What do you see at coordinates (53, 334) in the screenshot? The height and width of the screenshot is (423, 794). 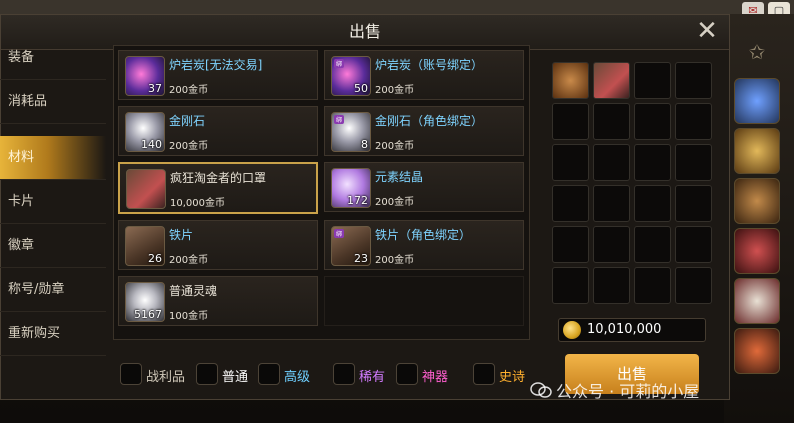 I see `sidebar-item-rebuy: 重新购买` at bounding box center [53, 334].